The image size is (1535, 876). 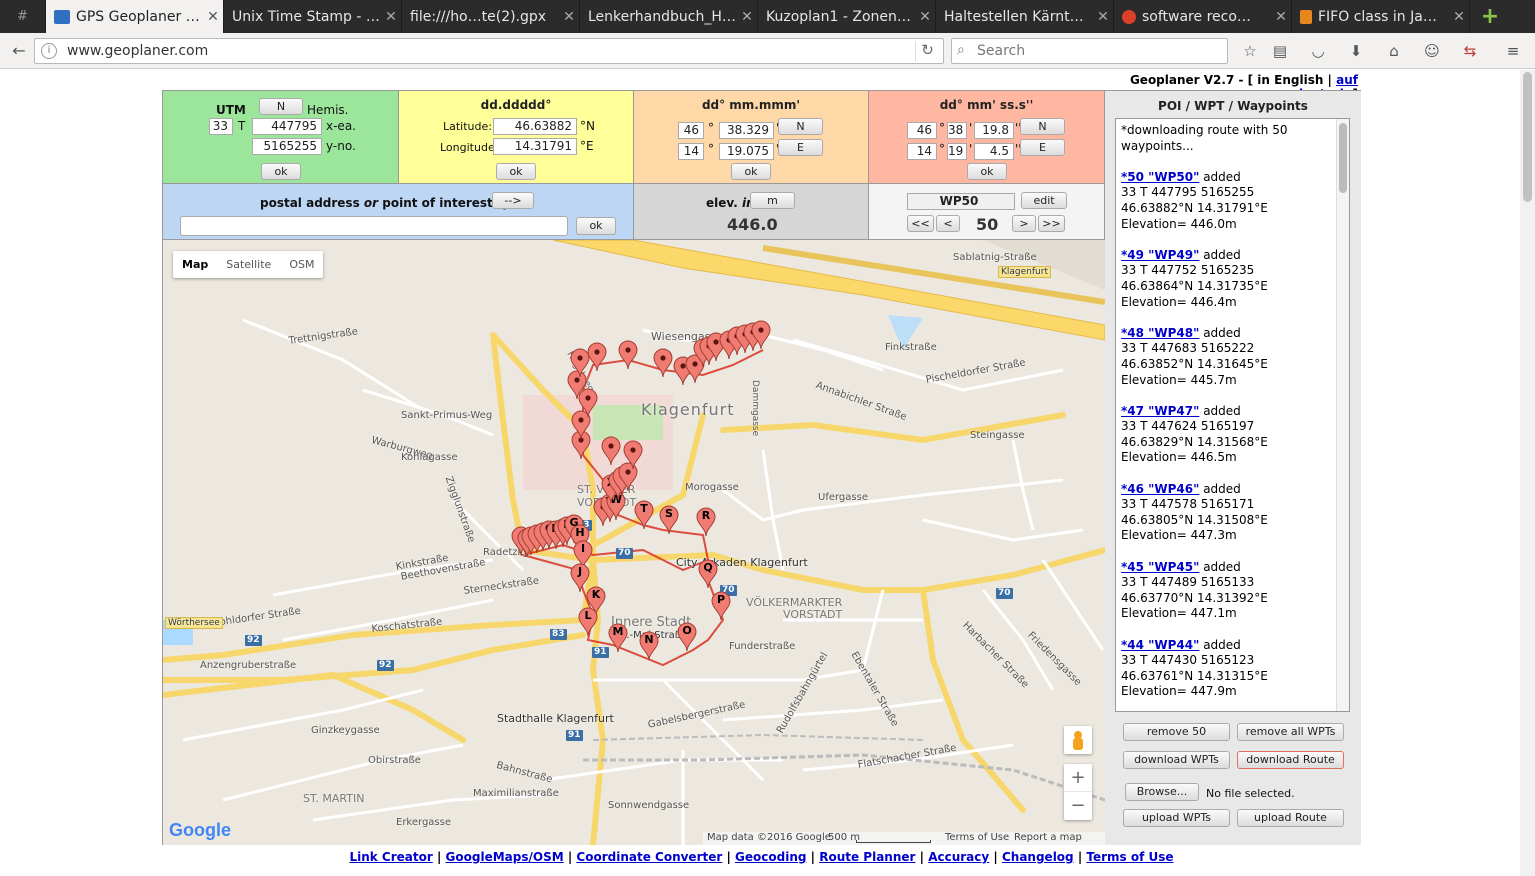 What do you see at coordinates (1024, 223) in the screenshot?
I see `next-waypoint-button: >` at bounding box center [1024, 223].